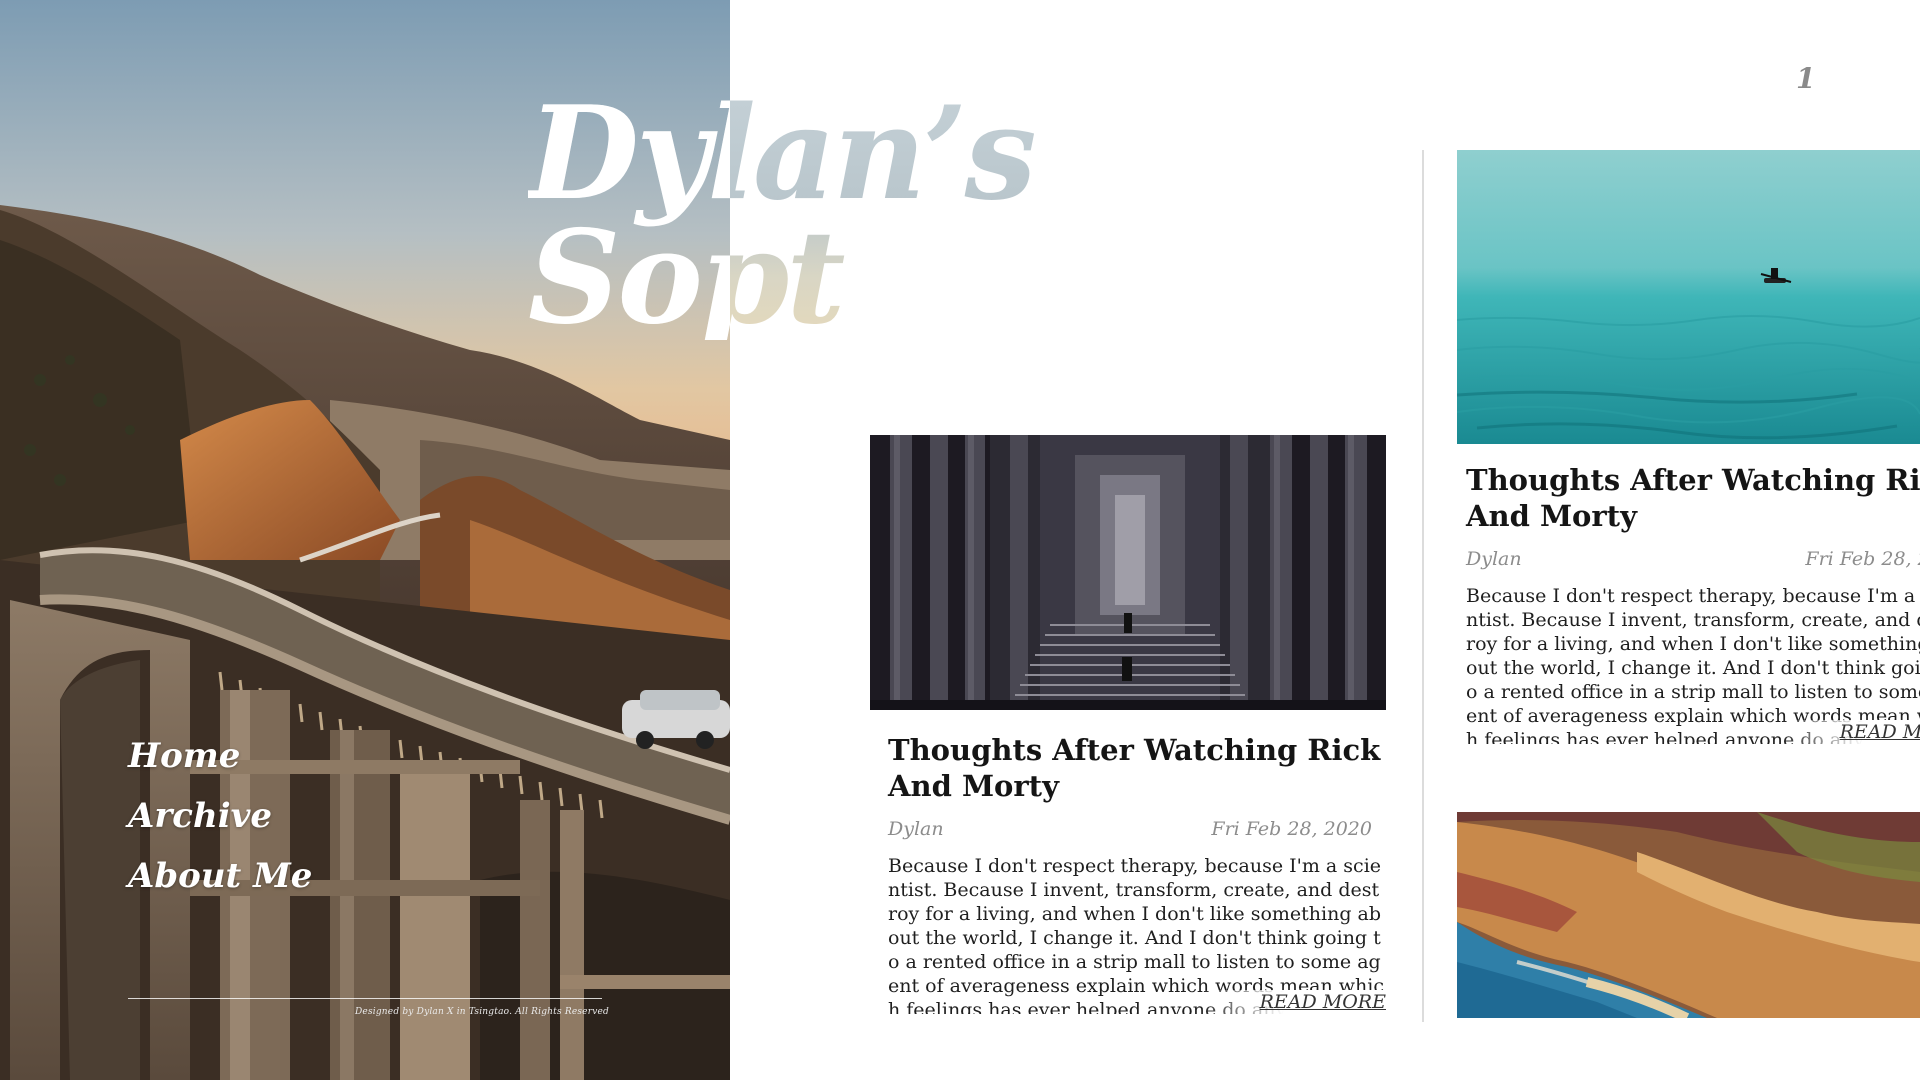 The height and width of the screenshot is (1080, 1920). I want to click on grand-hall-stairs-photo, so click(1128, 572).